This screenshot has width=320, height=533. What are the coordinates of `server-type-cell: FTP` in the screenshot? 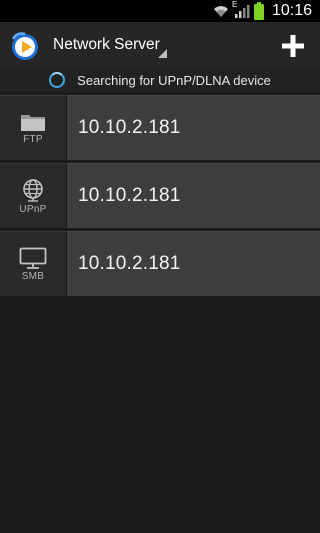 It's located at (33, 127).